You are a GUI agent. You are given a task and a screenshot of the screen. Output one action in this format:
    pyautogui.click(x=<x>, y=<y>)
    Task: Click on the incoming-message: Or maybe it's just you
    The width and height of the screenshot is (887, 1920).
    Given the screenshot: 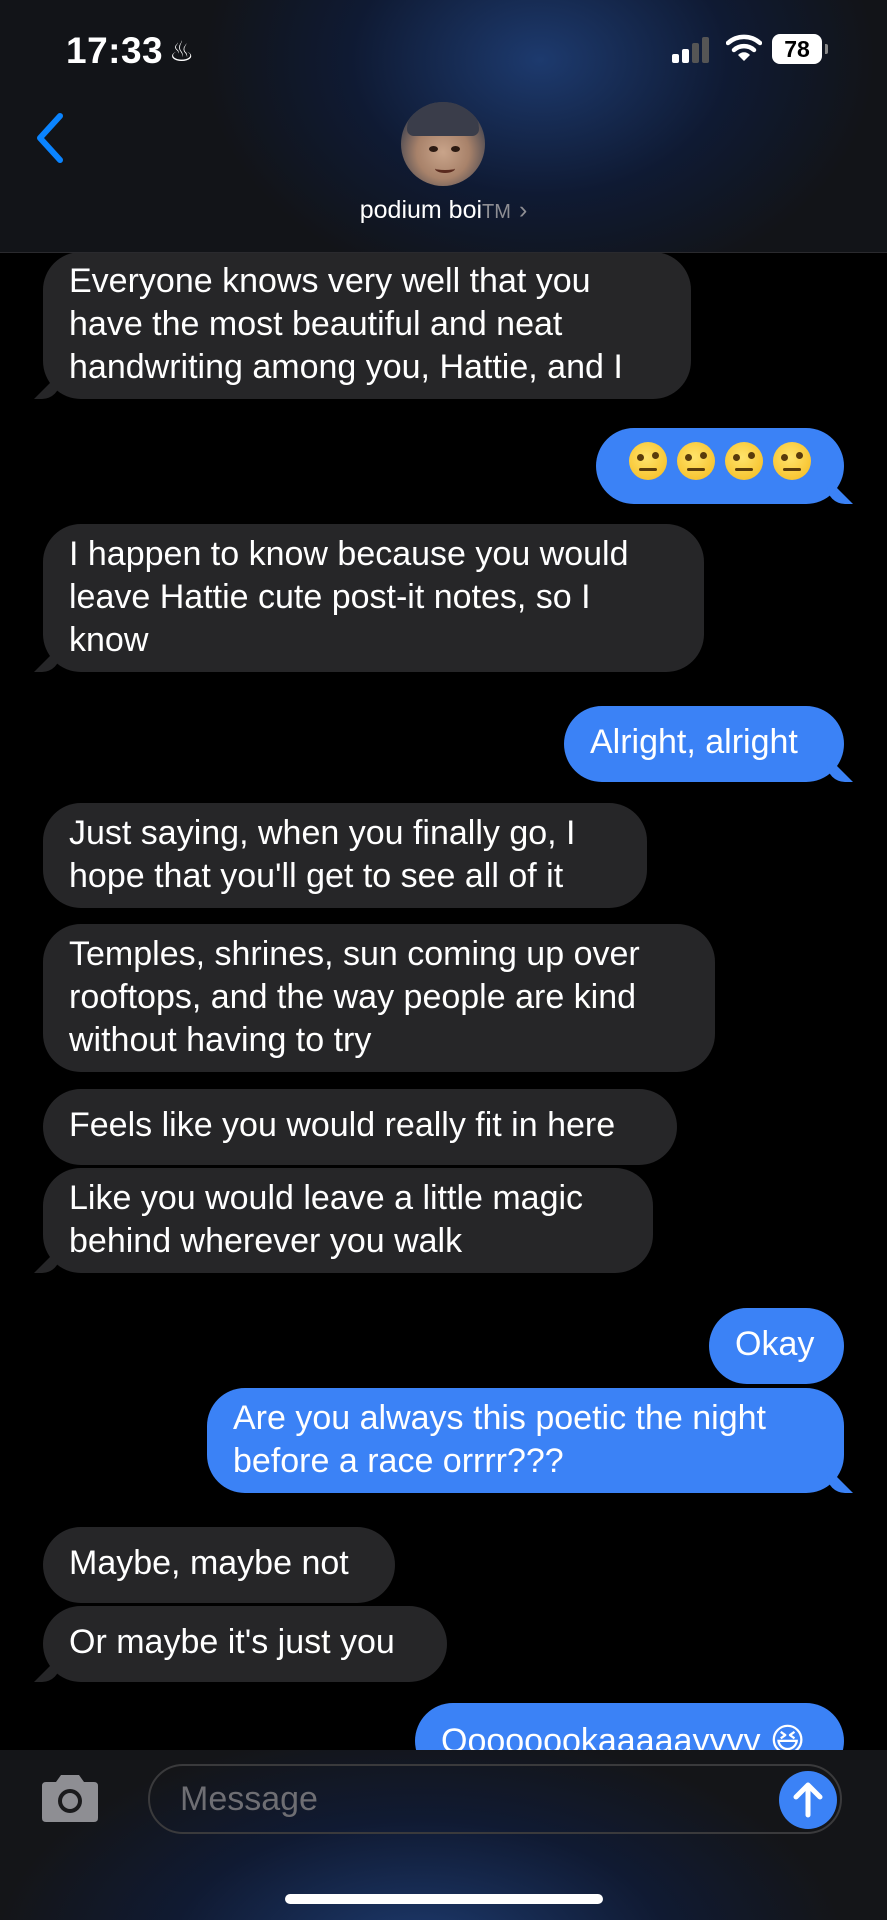 What is the action you would take?
    pyautogui.click(x=245, y=1644)
    